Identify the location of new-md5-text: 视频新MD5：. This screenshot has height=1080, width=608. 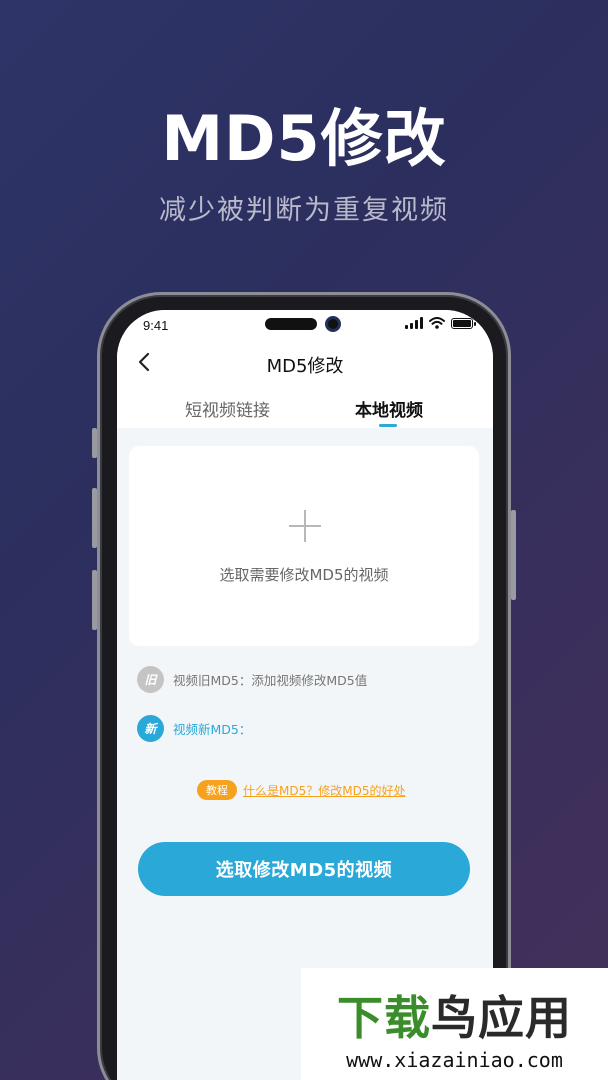
(212, 729).